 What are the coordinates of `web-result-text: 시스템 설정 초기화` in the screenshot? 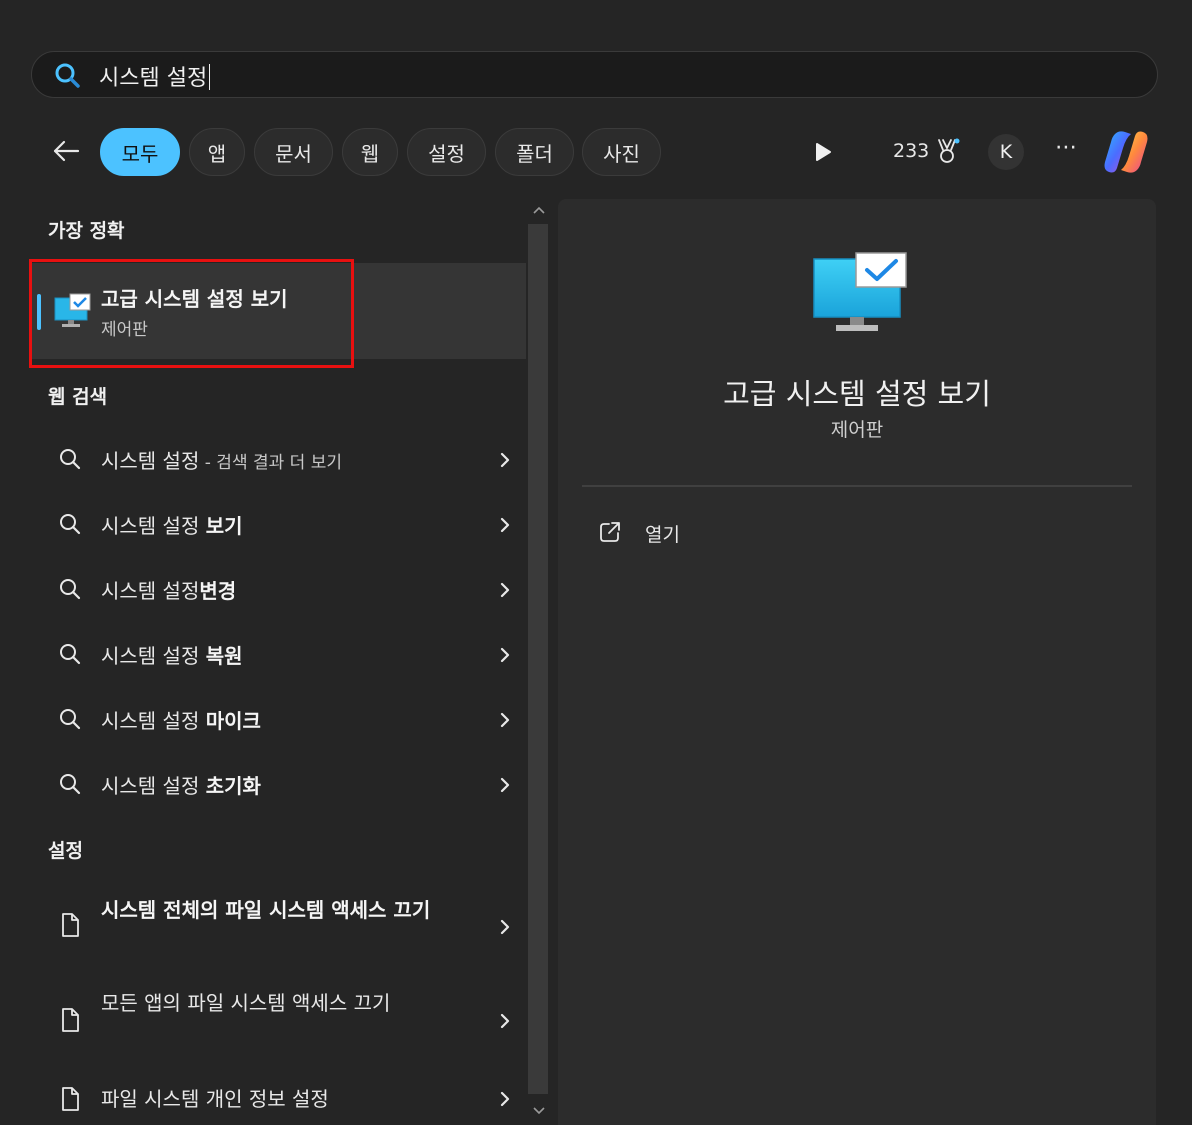 It's located at (181, 784).